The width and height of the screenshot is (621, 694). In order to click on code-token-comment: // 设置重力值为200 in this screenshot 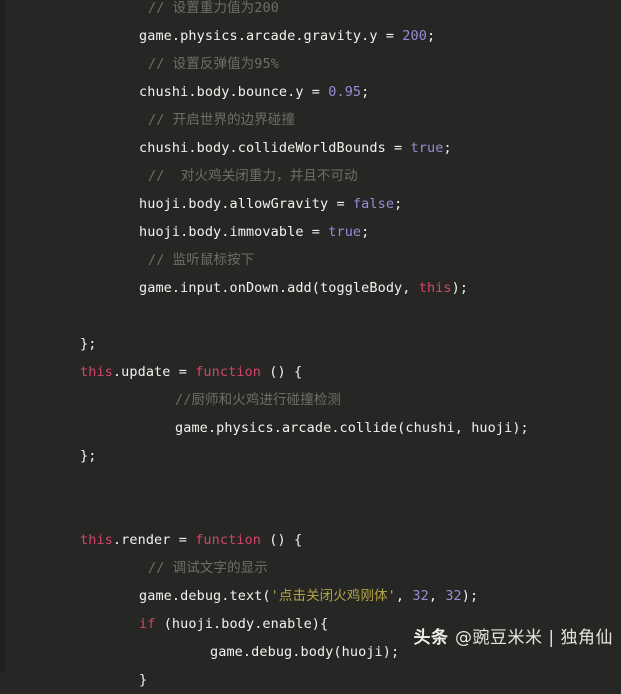, I will do `click(213, 8)`.